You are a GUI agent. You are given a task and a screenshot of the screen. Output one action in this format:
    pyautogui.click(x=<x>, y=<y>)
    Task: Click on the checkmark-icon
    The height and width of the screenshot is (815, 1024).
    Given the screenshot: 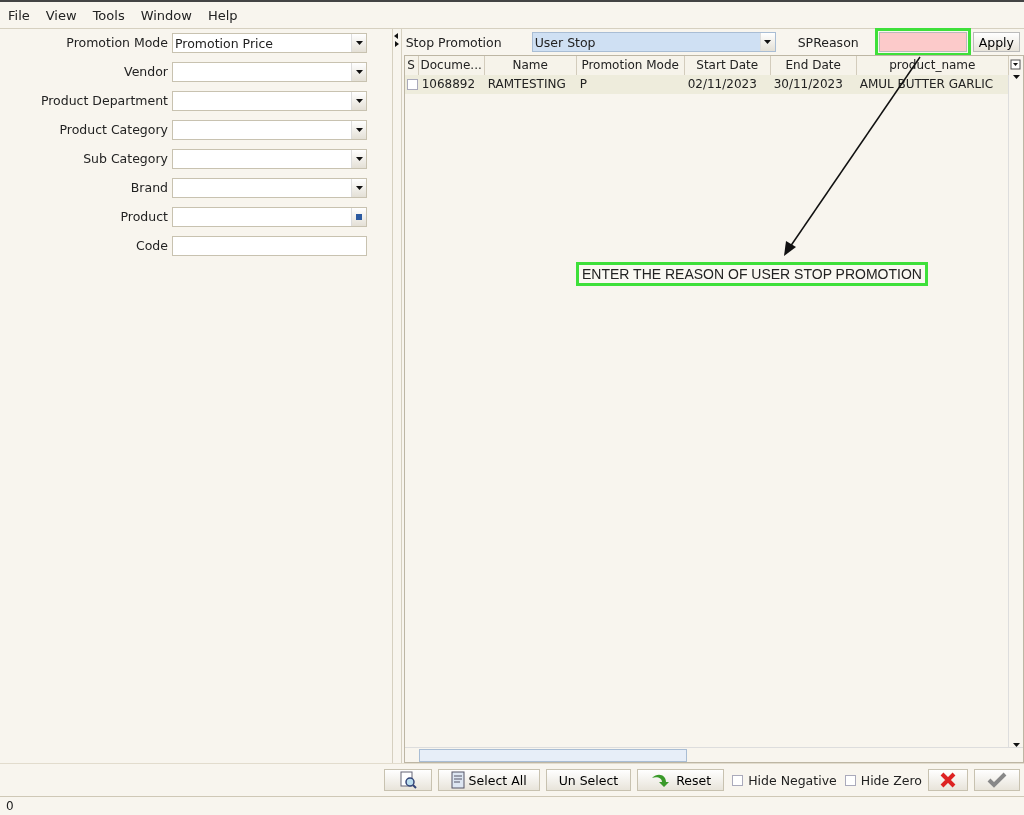 What is the action you would take?
    pyautogui.click(x=997, y=780)
    